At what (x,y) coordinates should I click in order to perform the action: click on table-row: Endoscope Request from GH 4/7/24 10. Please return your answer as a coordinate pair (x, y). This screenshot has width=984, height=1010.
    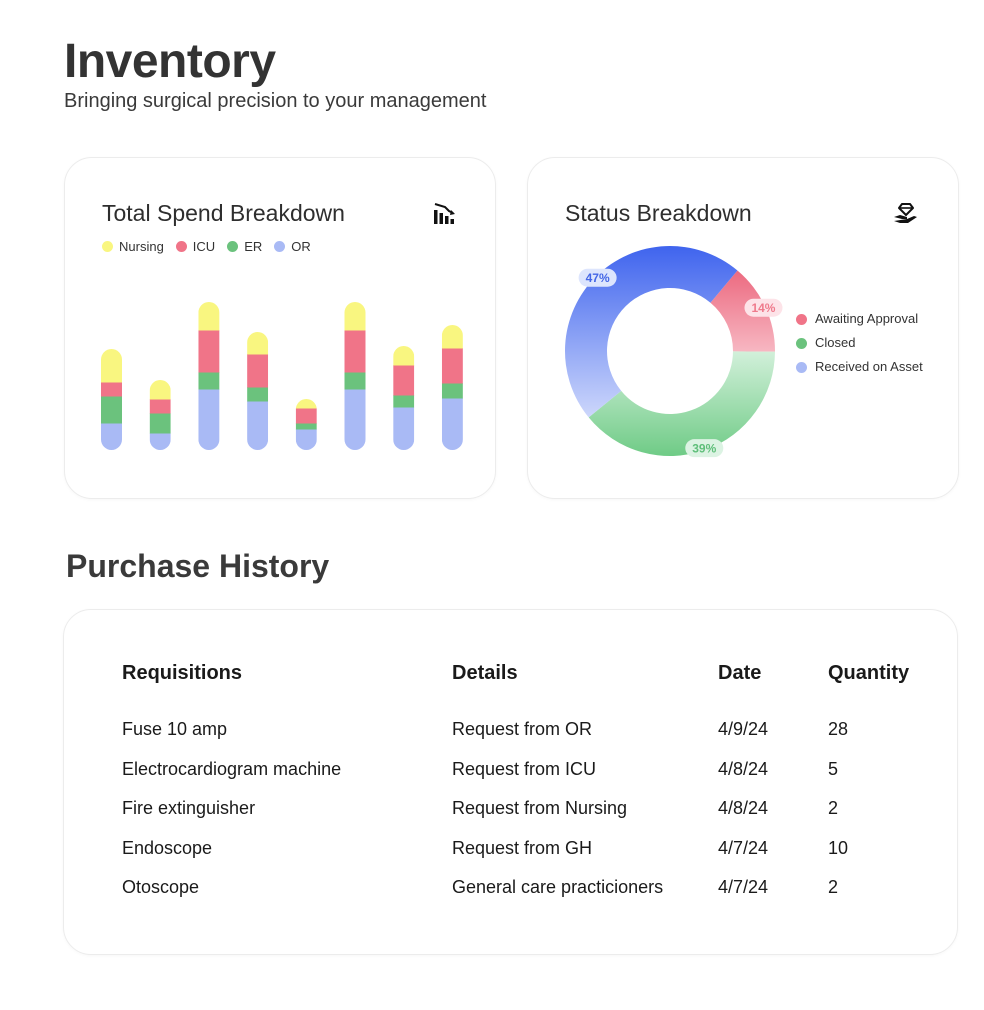
    Looking at the image, I should click on (525, 849).